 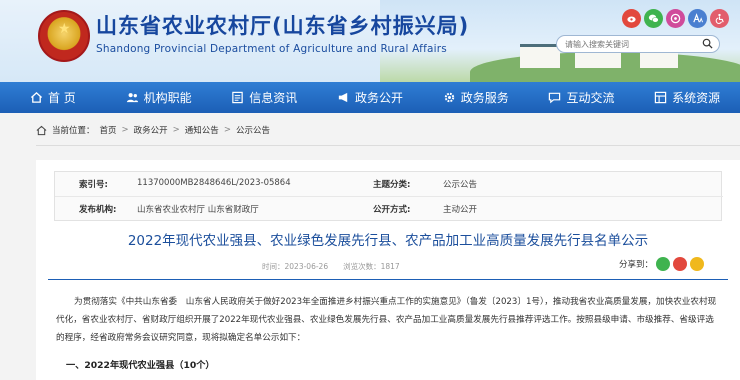 I want to click on wechat-share-icon, so click(x=663, y=264).